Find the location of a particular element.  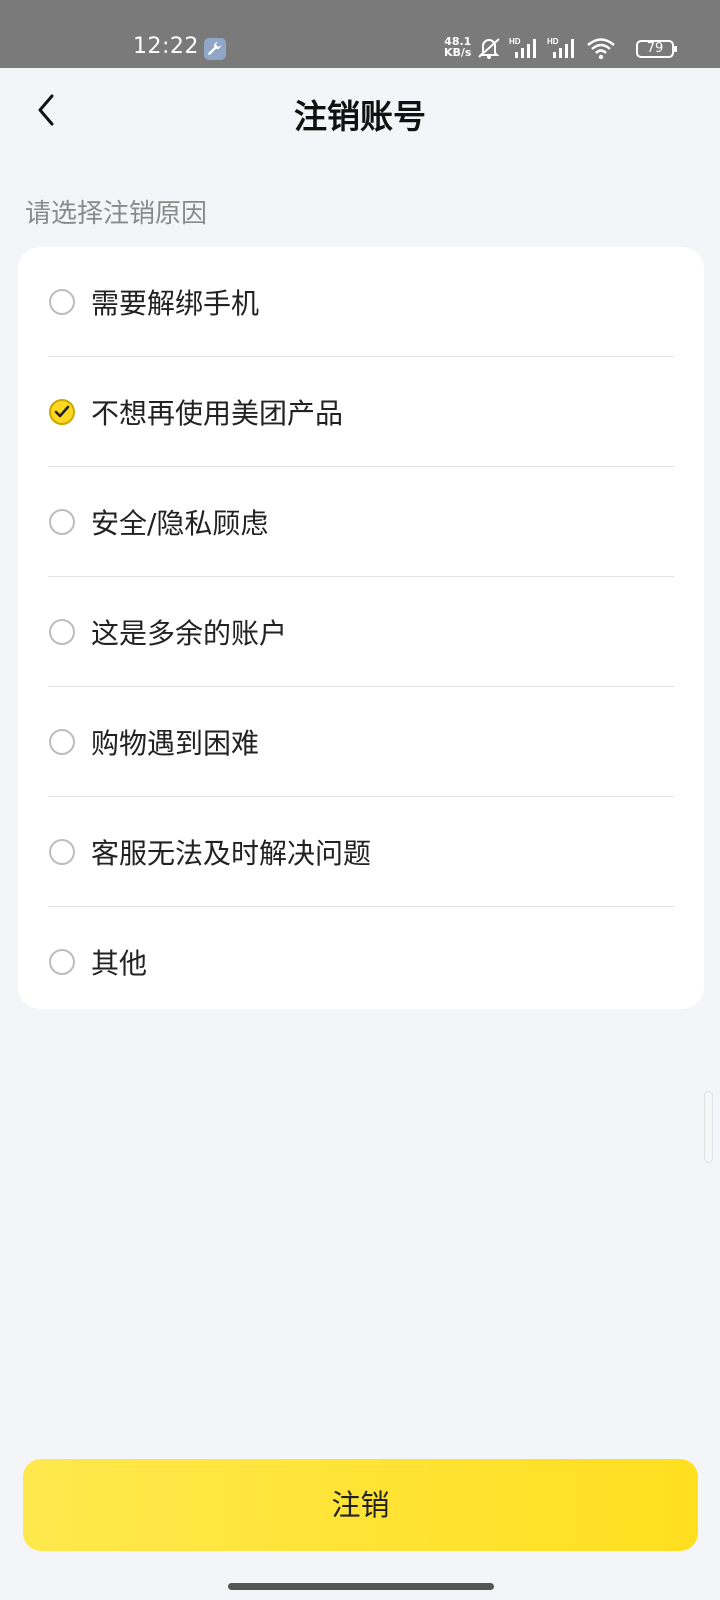

reason-option: 客服无法及时解决问题 is located at coordinates (361, 852).